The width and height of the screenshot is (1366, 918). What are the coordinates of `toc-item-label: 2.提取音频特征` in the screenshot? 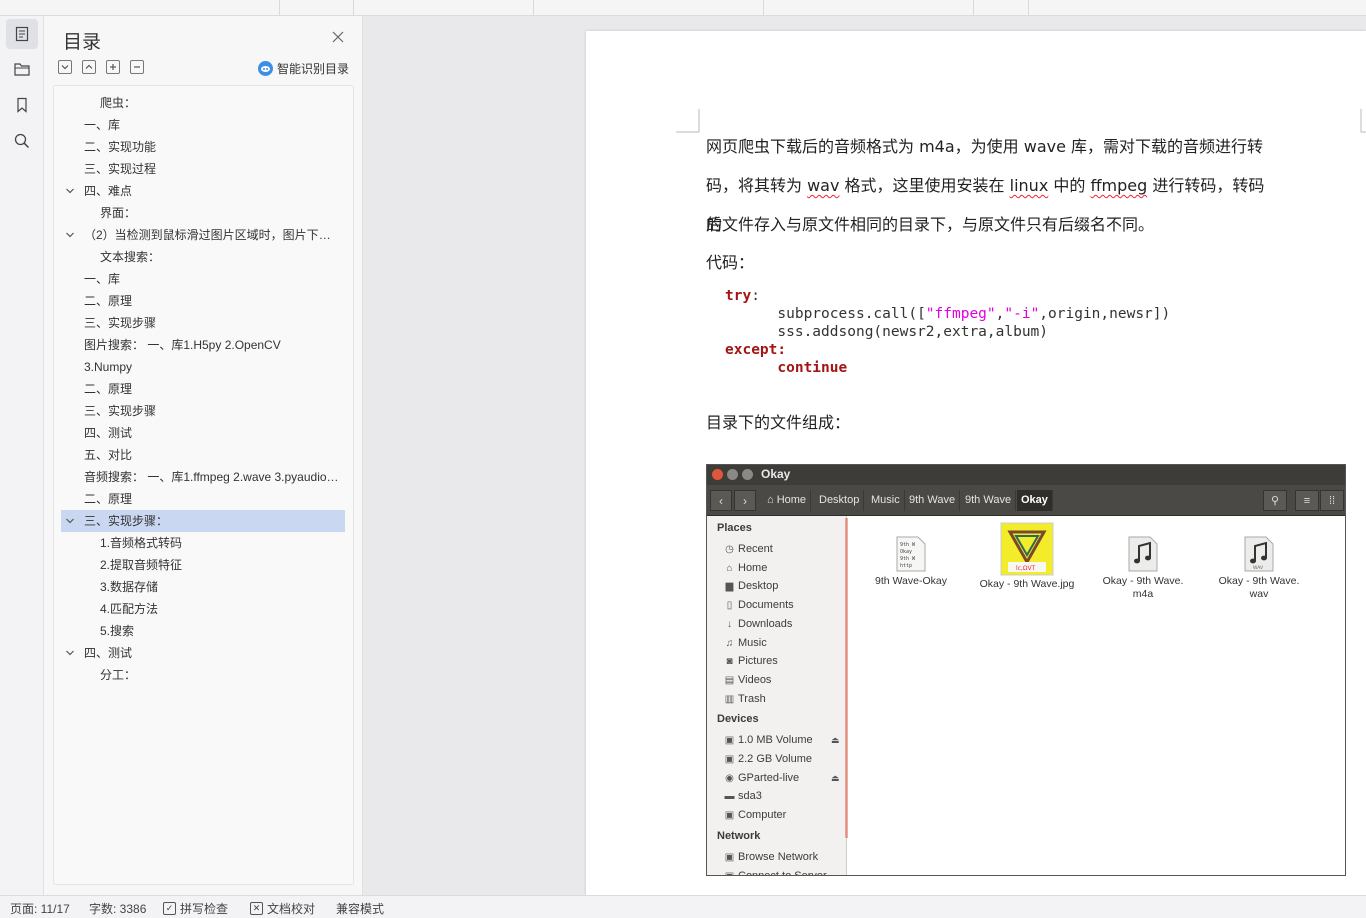 It's located at (141, 565).